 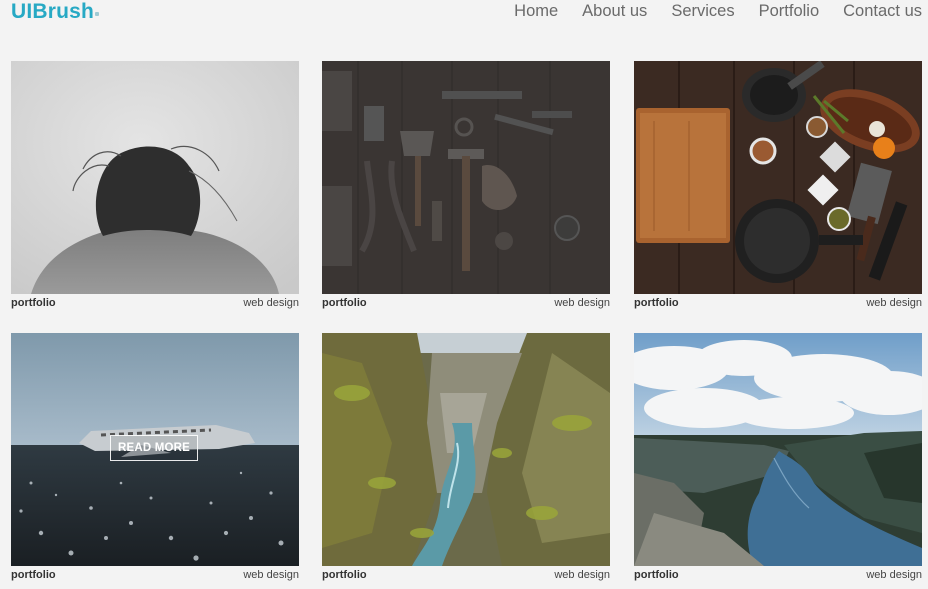 What do you see at coordinates (614, 11) in the screenshot?
I see `nav-about-us: About us` at bounding box center [614, 11].